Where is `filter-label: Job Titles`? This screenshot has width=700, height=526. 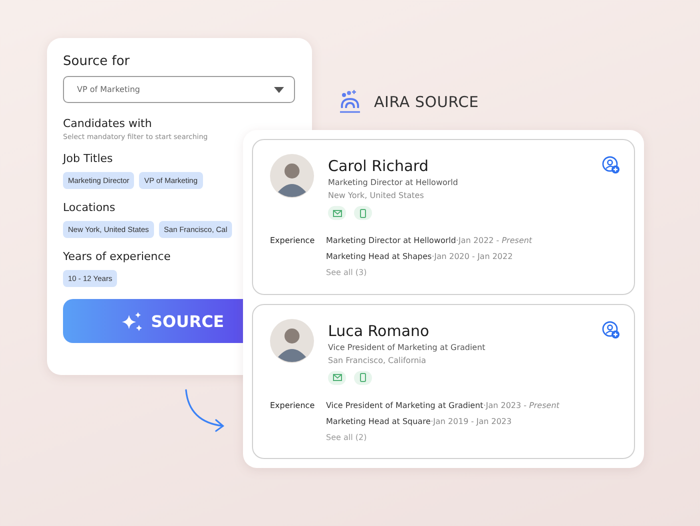 filter-label: Job Titles is located at coordinates (88, 158).